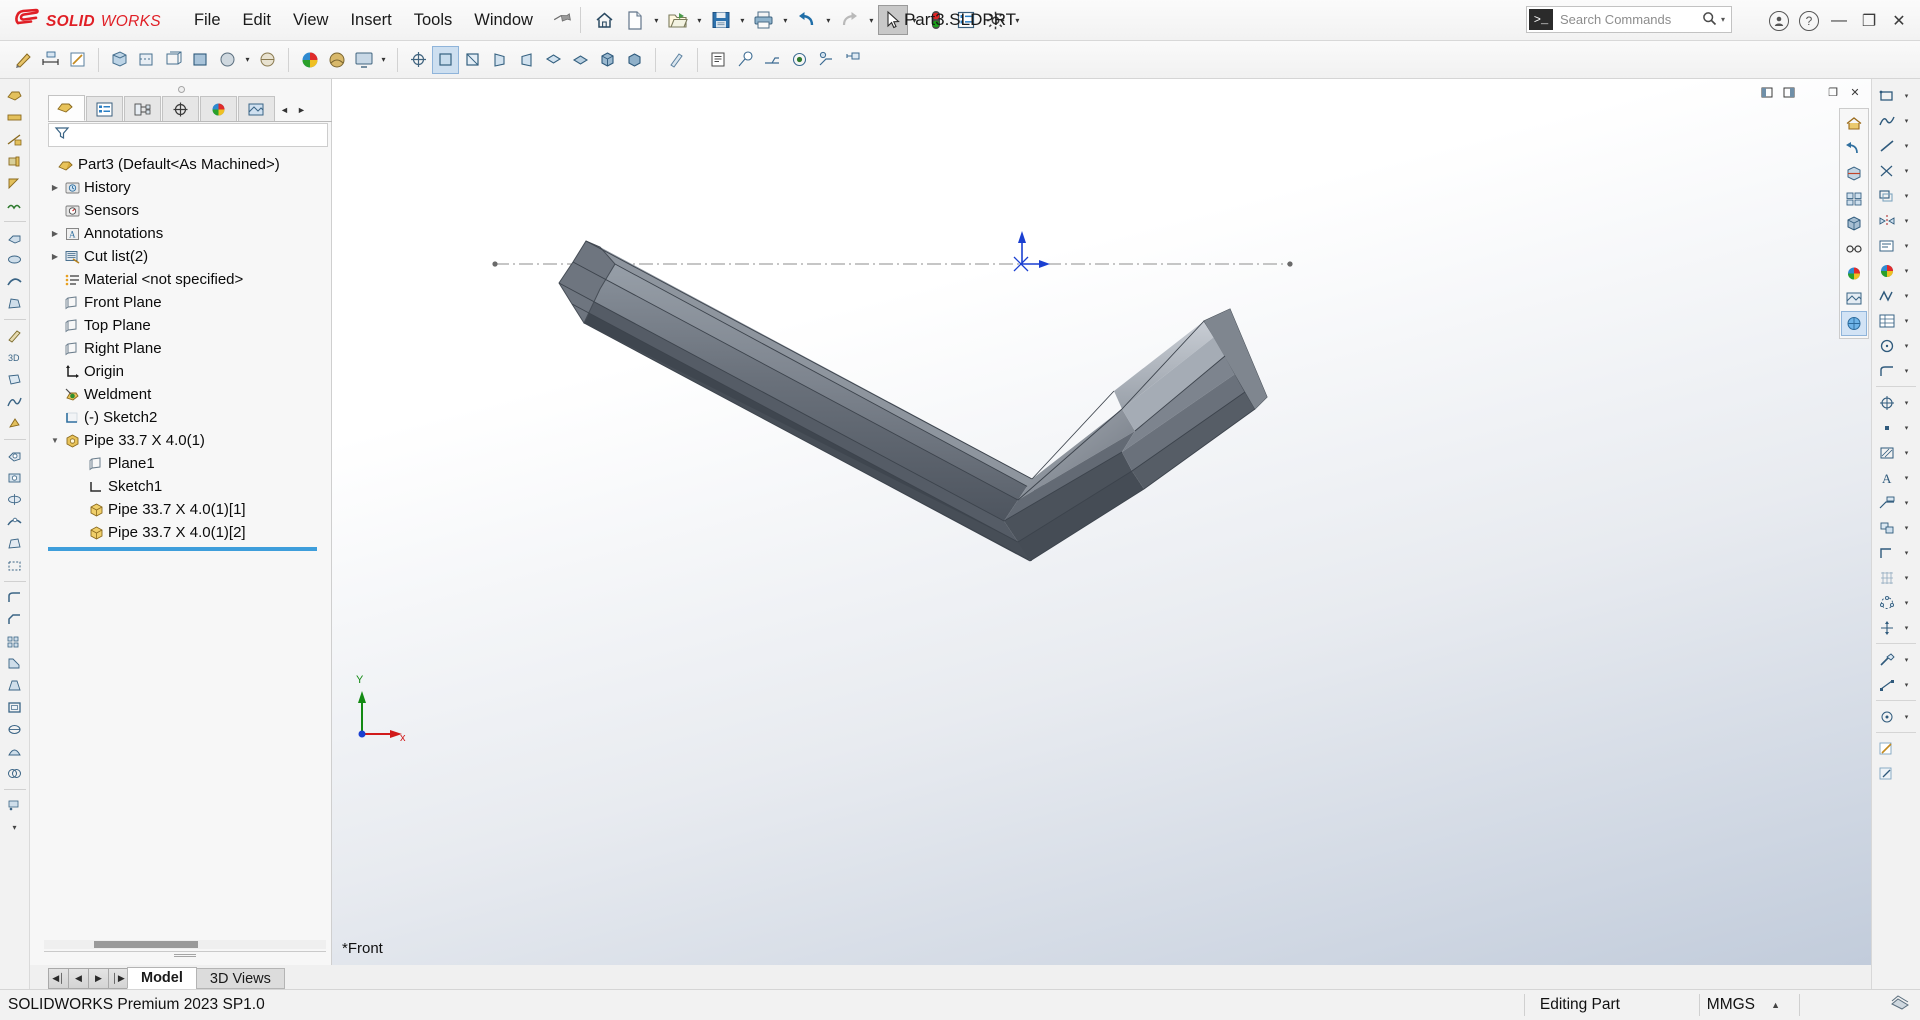 The image size is (1920, 1020). Describe the element at coordinates (15, 827) in the screenshot. I see `rail-more-dropdown: ▾` at that location.